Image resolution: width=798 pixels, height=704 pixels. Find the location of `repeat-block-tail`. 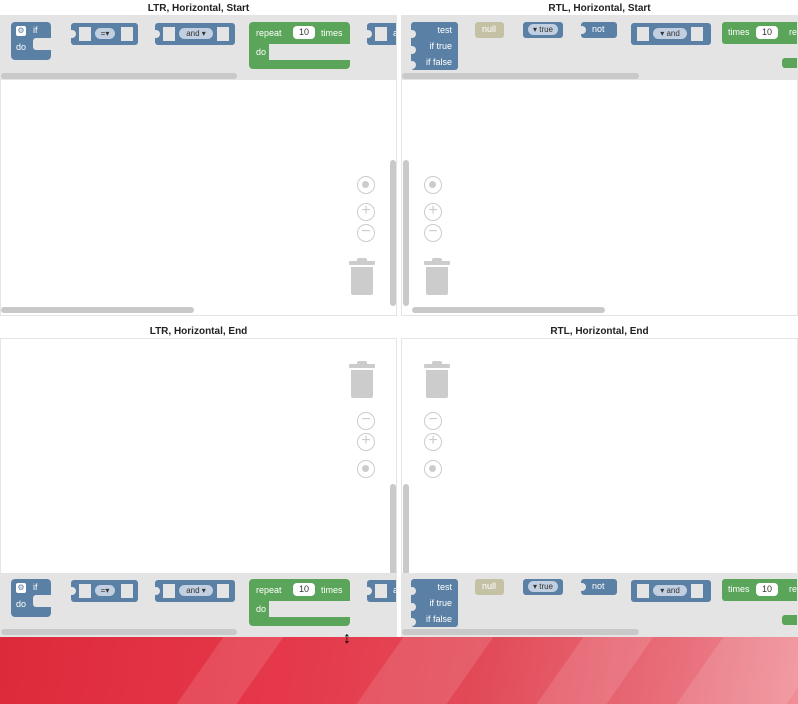

repeat-block-tail is located at coordinates (789, 63).